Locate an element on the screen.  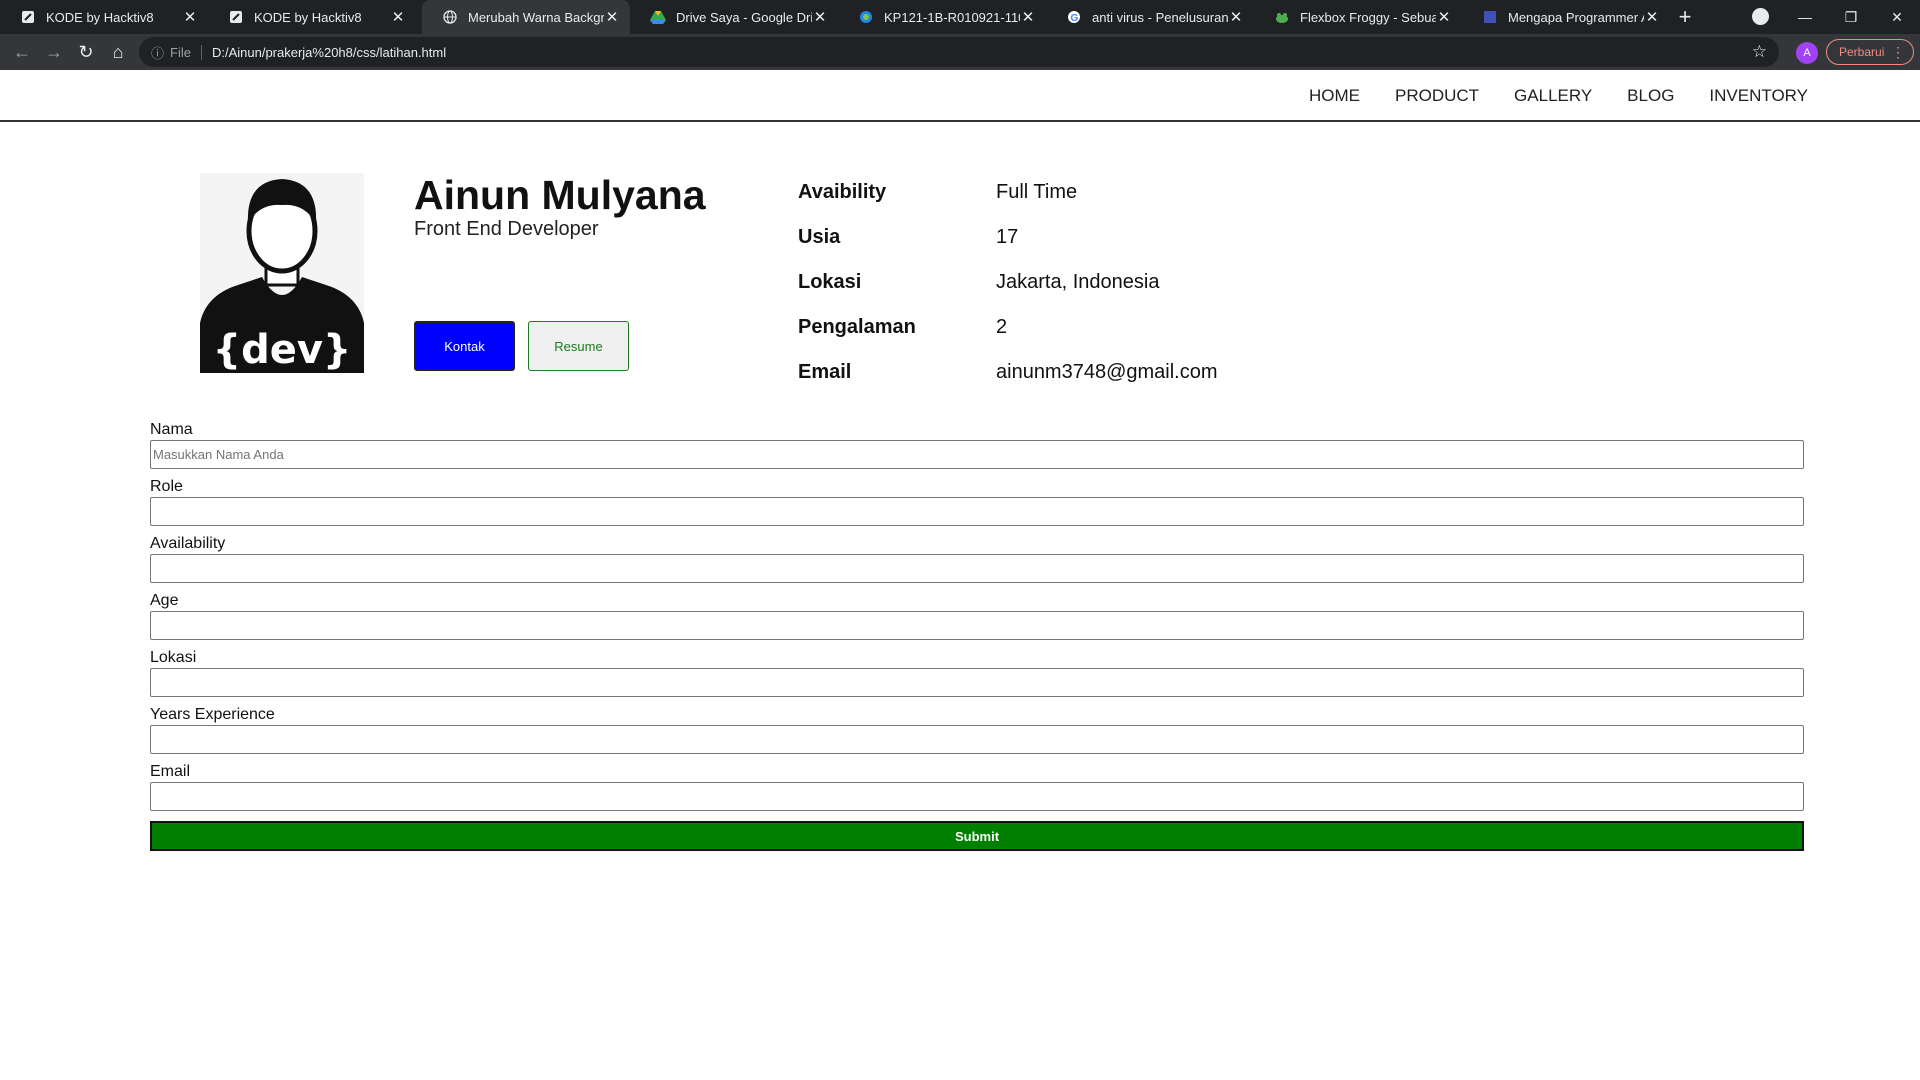
nama-label: Nama is located at coordinates (171, 429).